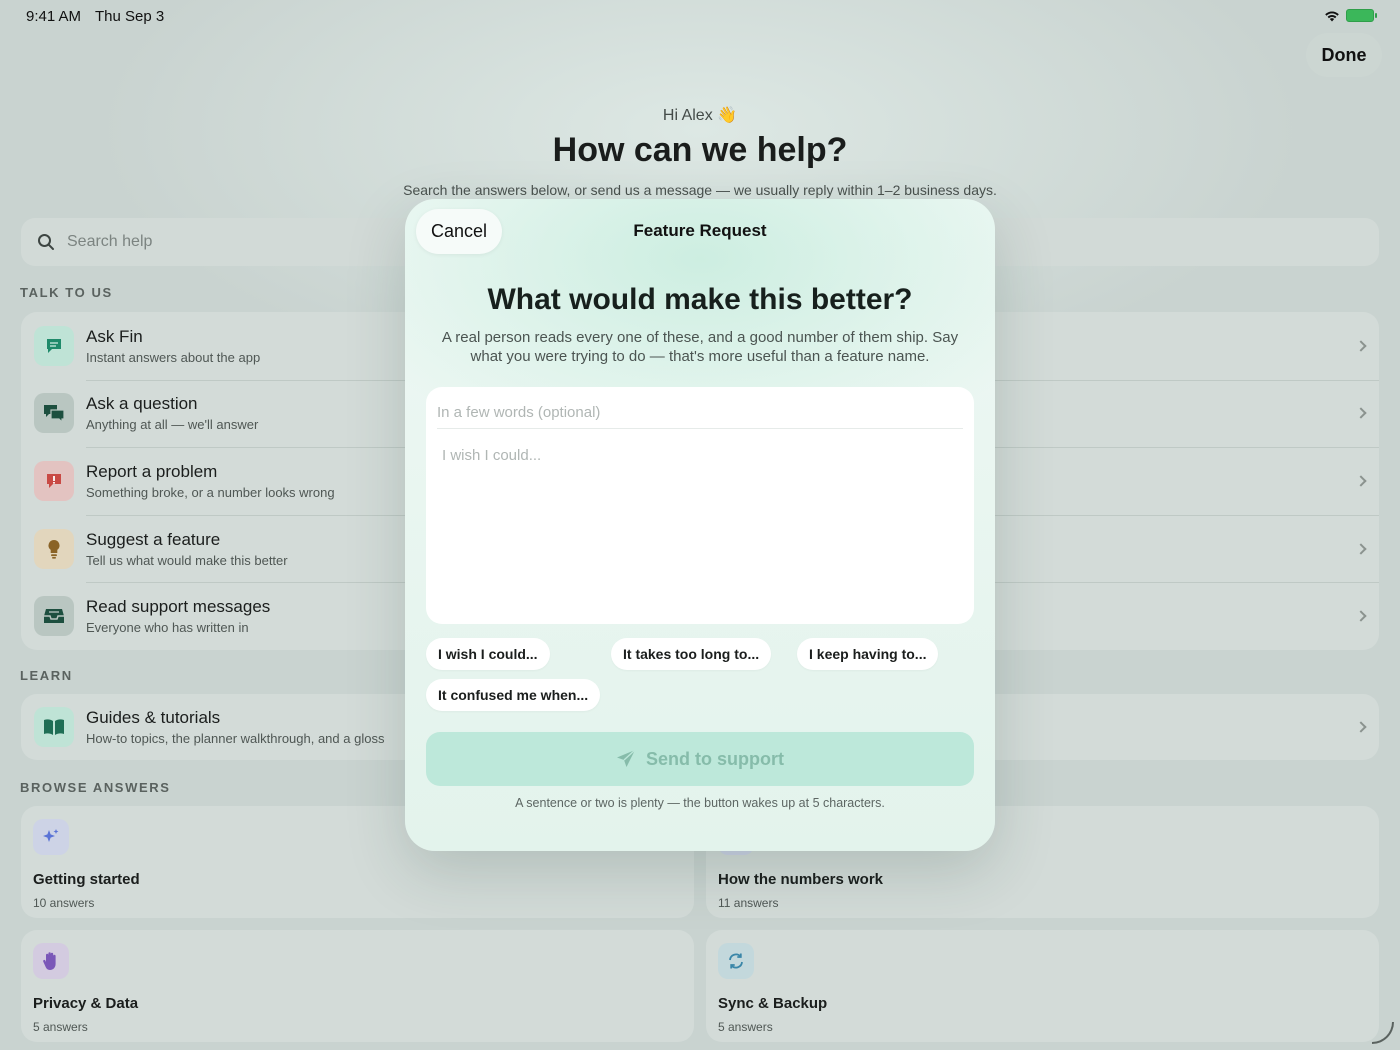 The width and height of the screenshot is (1400, 1050). I want to click on sync-icon, so click(736, 961).